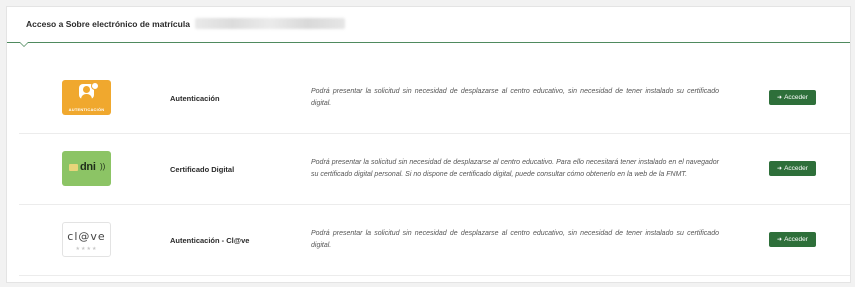  I want to click on redacted-identifier, so click(270, 23).